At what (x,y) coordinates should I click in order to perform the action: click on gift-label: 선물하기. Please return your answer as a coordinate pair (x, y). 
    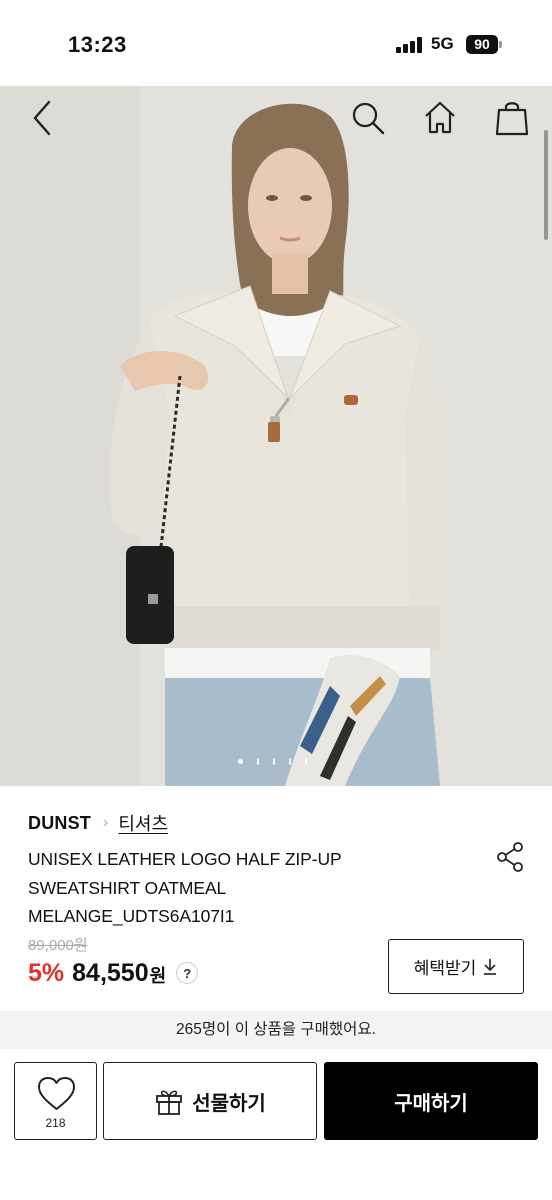
    Looking at the image, I should click on (229, 1103).